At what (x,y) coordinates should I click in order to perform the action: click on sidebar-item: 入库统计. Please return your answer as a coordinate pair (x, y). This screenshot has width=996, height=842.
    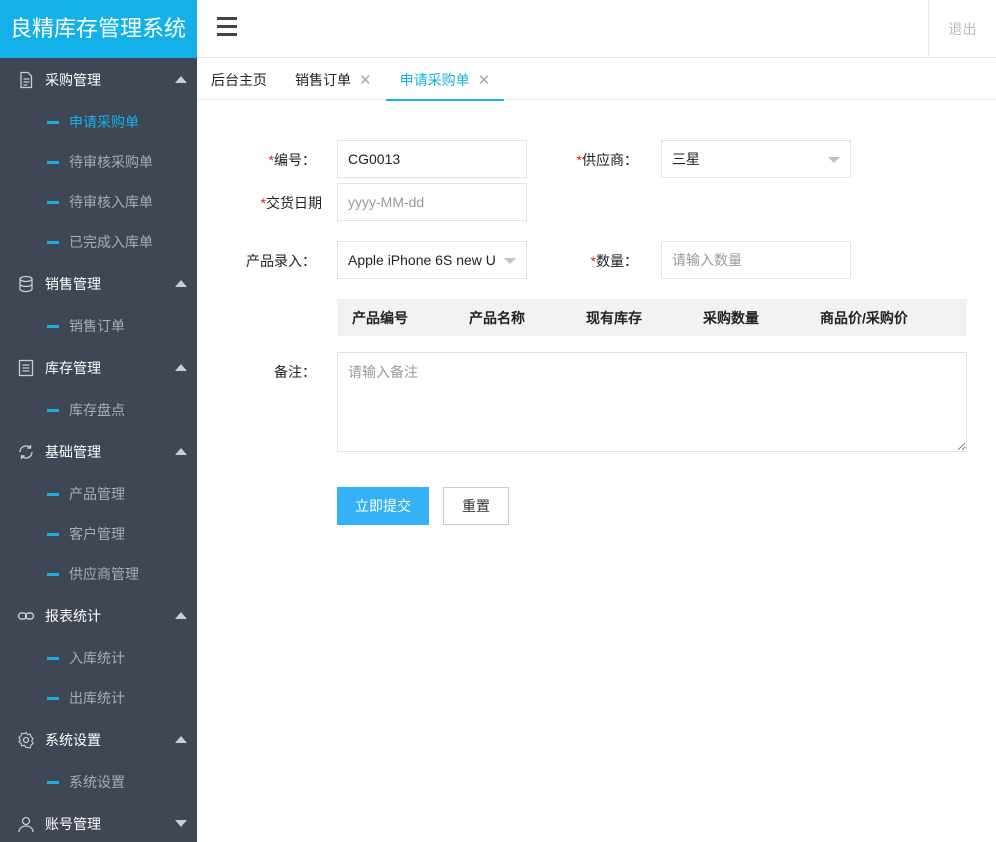
    Looking at the image, I should click on (98, 658).